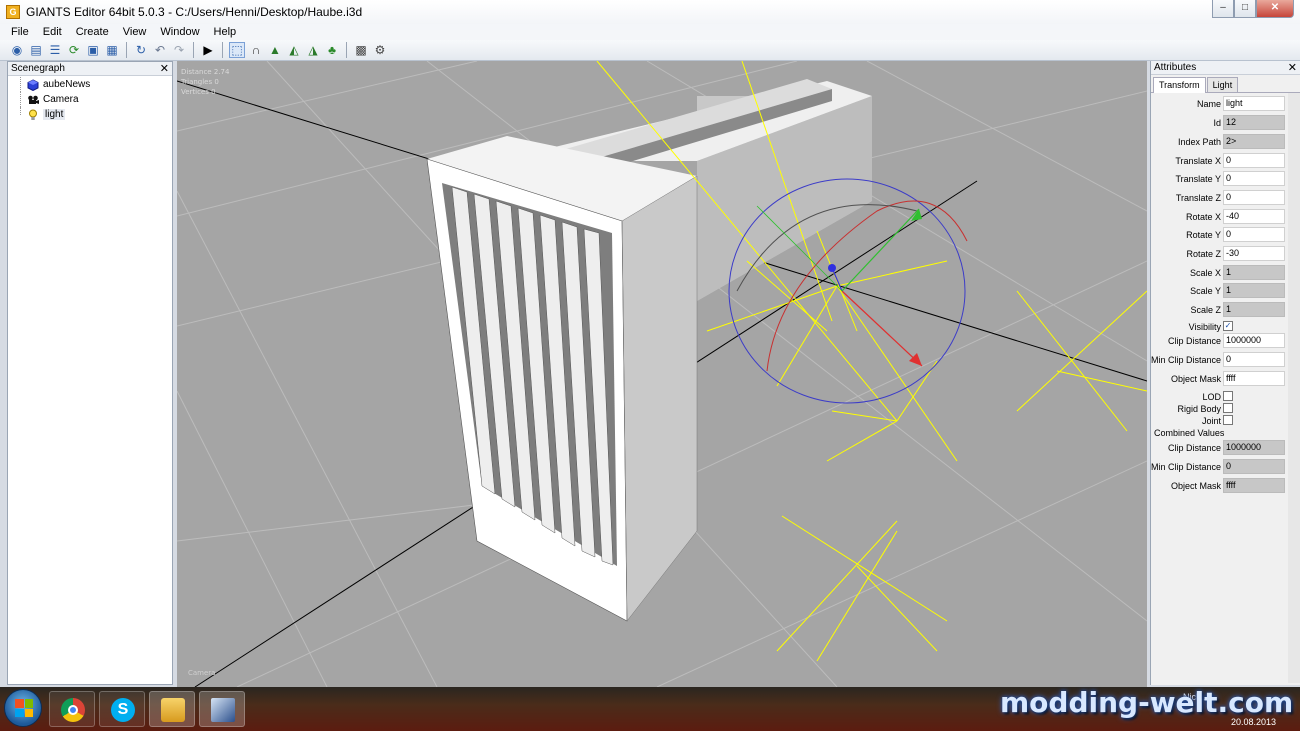 The height and width of the screenshot is (731, 1300). What do you see at coordinates (1254, 216) in the screenshot?
I see `rotate-x-field: -40` at bounding box center [1254, 216].